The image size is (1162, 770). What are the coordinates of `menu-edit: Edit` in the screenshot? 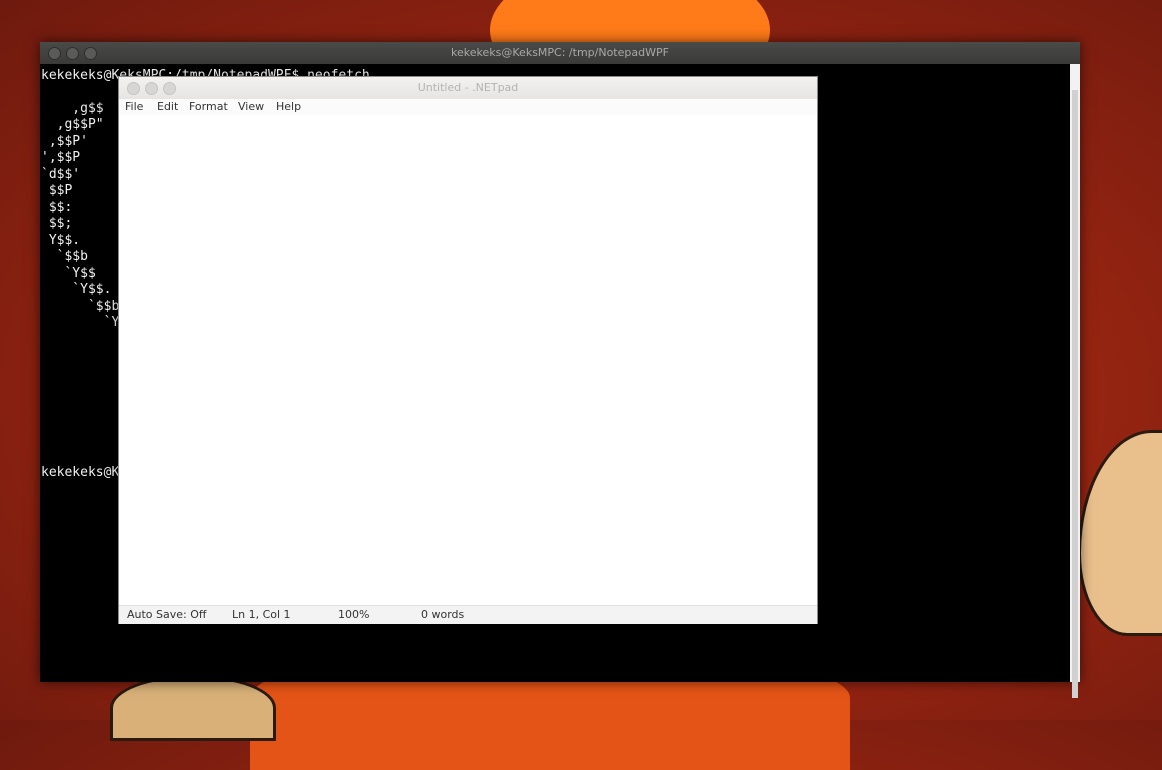 It's located at (167, 107).